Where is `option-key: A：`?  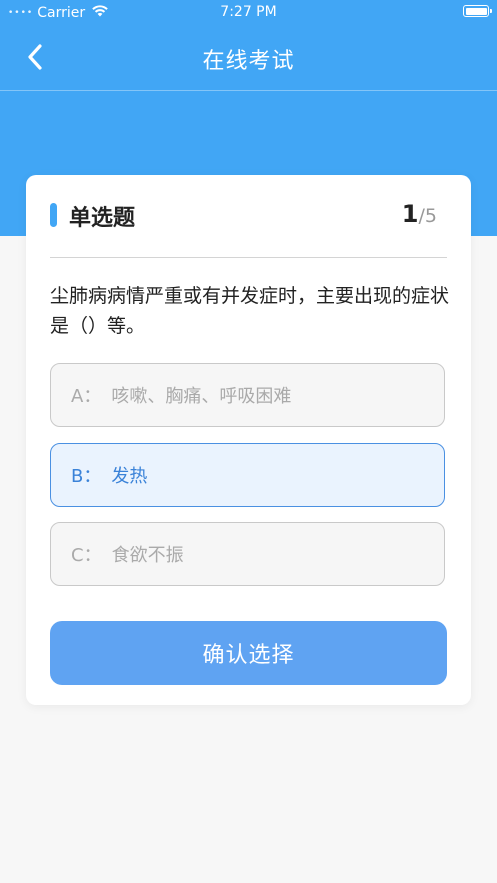 option-key: A： is located at coordinates (86, 396).